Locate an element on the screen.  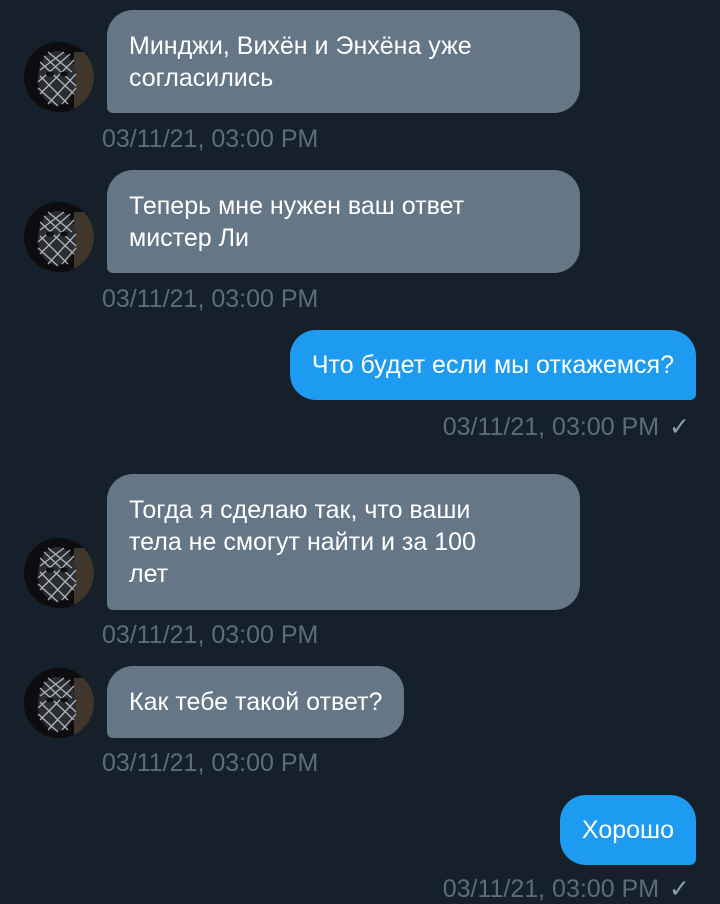
message-bubble-outgoing: Что будет если мы откажемся? is located at coordinates (492, 365).